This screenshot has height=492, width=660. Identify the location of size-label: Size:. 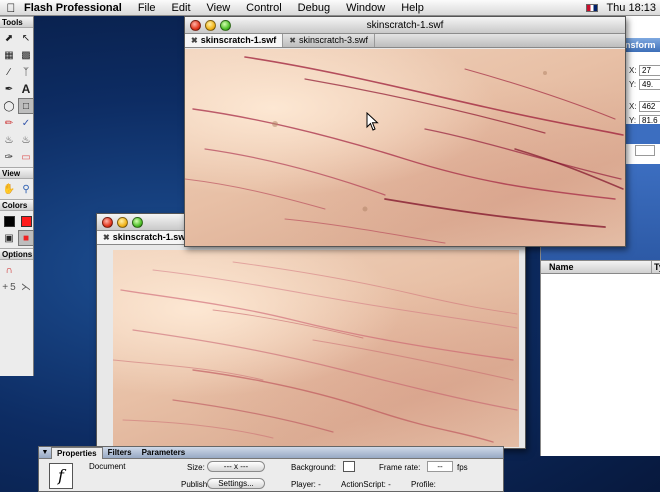
(196, 467).